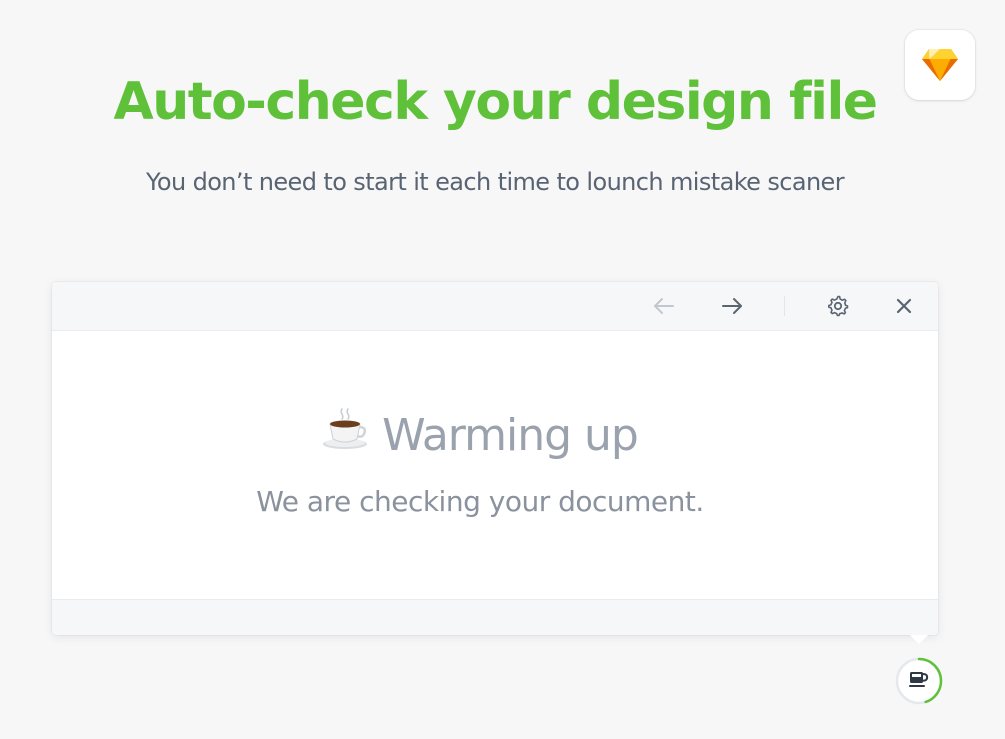 The image size is (1005, 739). Describe the element at coordinates (919, 639) in the screenshot. I see `panel-pointer` at that location.